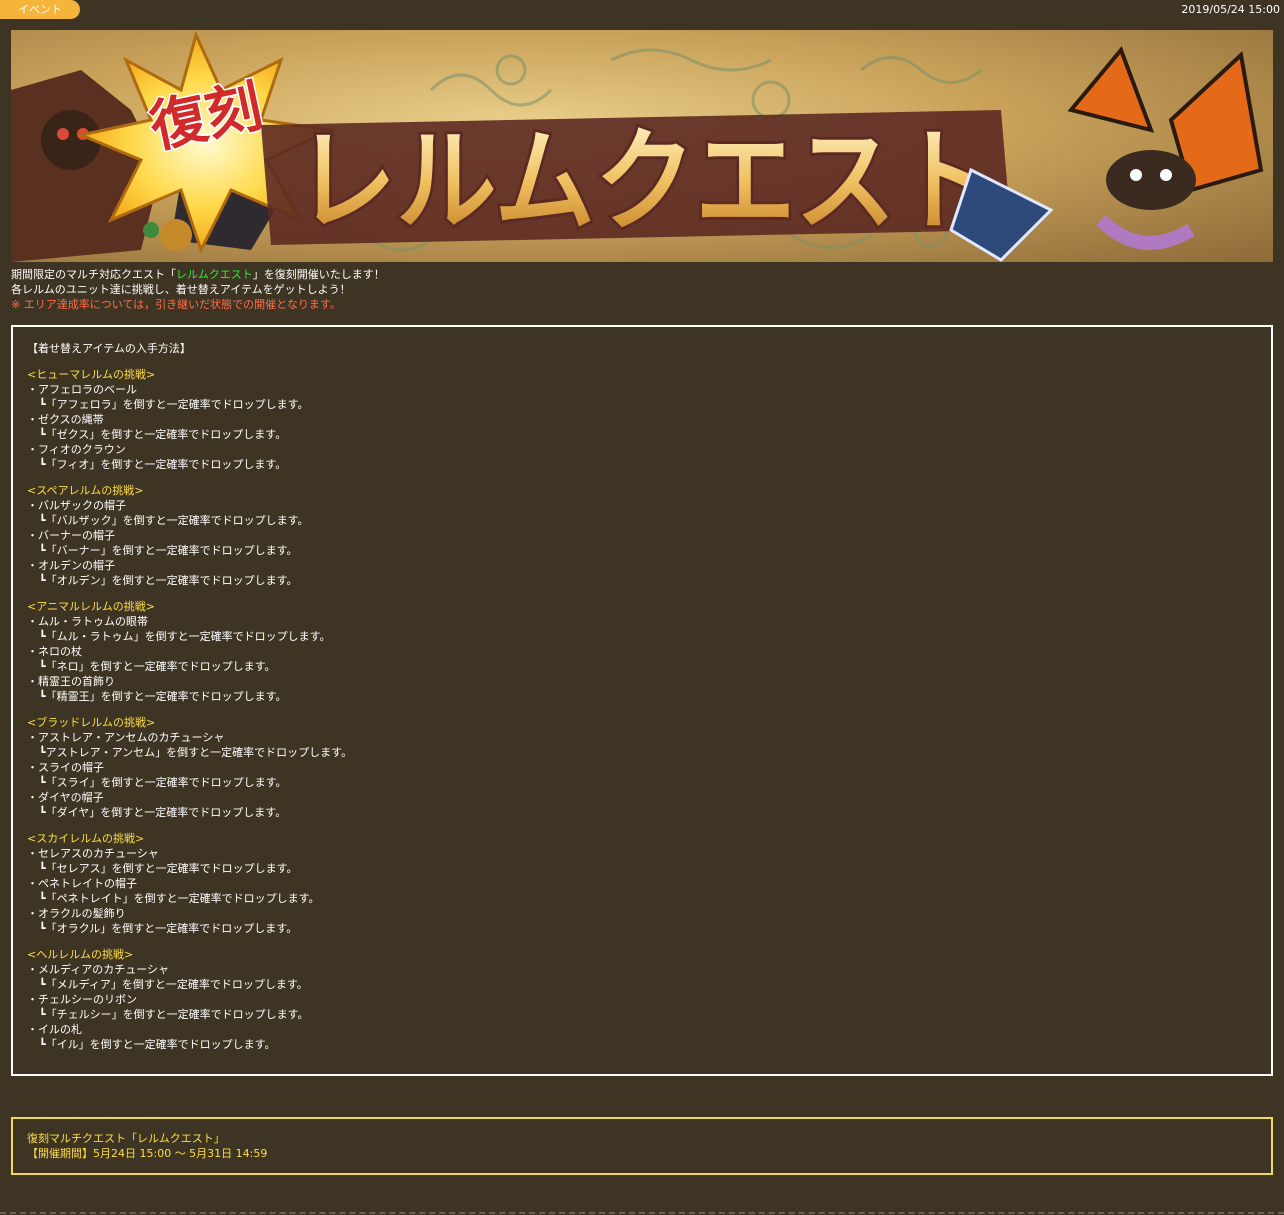  I want to click on item-drop-info: ┗「バルザック」を倒すと一定確率でドロップします。, so click(174, 520).